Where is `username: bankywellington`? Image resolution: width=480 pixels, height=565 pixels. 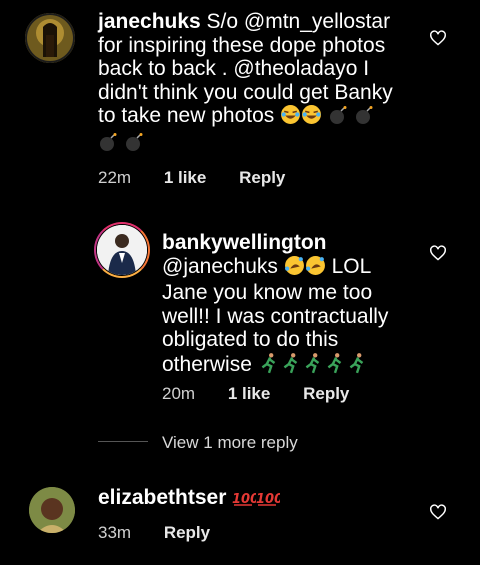 username: bankywellington is located at coordinates (244, 242).